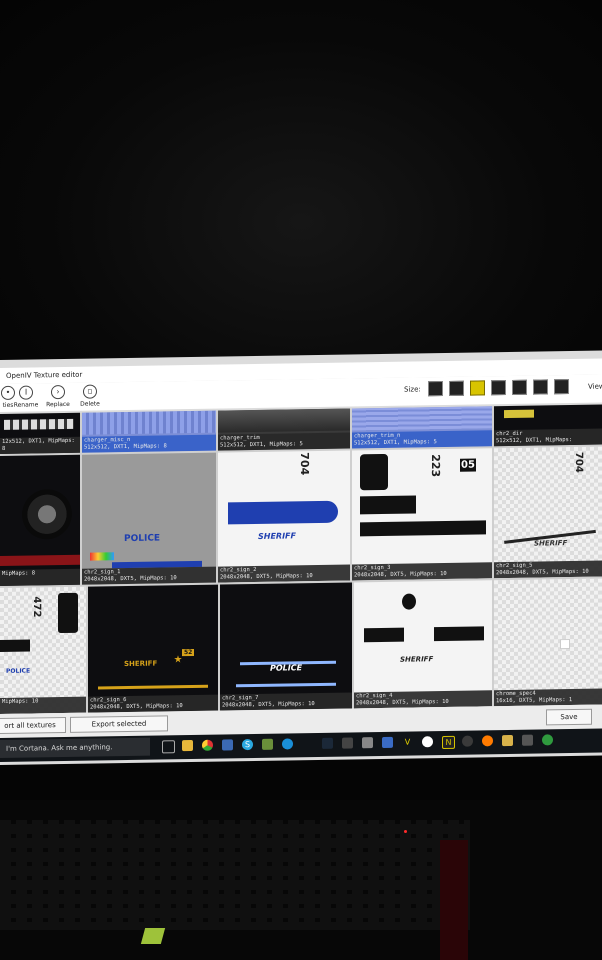 This screenshot has height=960, width=602. What do you see at coordinates (178, 659) in the screenshot?
I see `star-icon` at bounding box center [178, 659].